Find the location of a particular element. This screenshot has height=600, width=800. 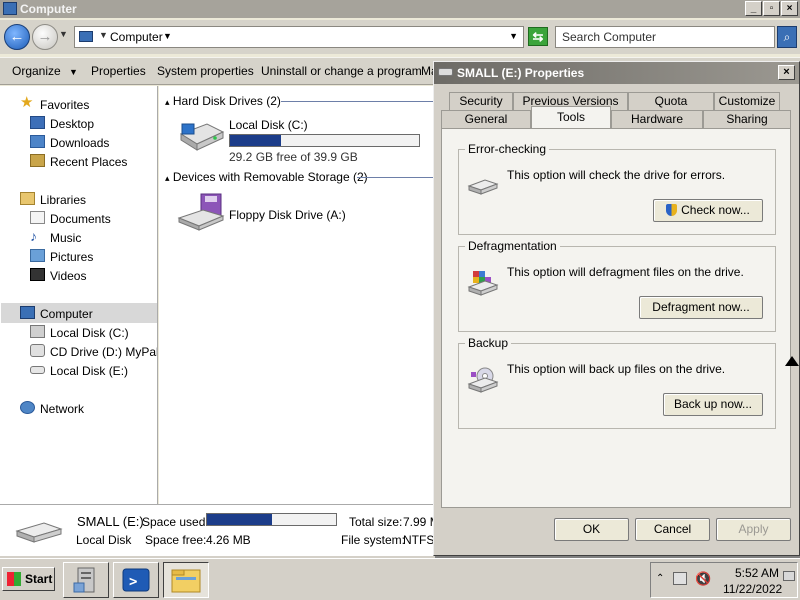

history-dropdown-icon: ▼ is located at coordinates (63, 34).